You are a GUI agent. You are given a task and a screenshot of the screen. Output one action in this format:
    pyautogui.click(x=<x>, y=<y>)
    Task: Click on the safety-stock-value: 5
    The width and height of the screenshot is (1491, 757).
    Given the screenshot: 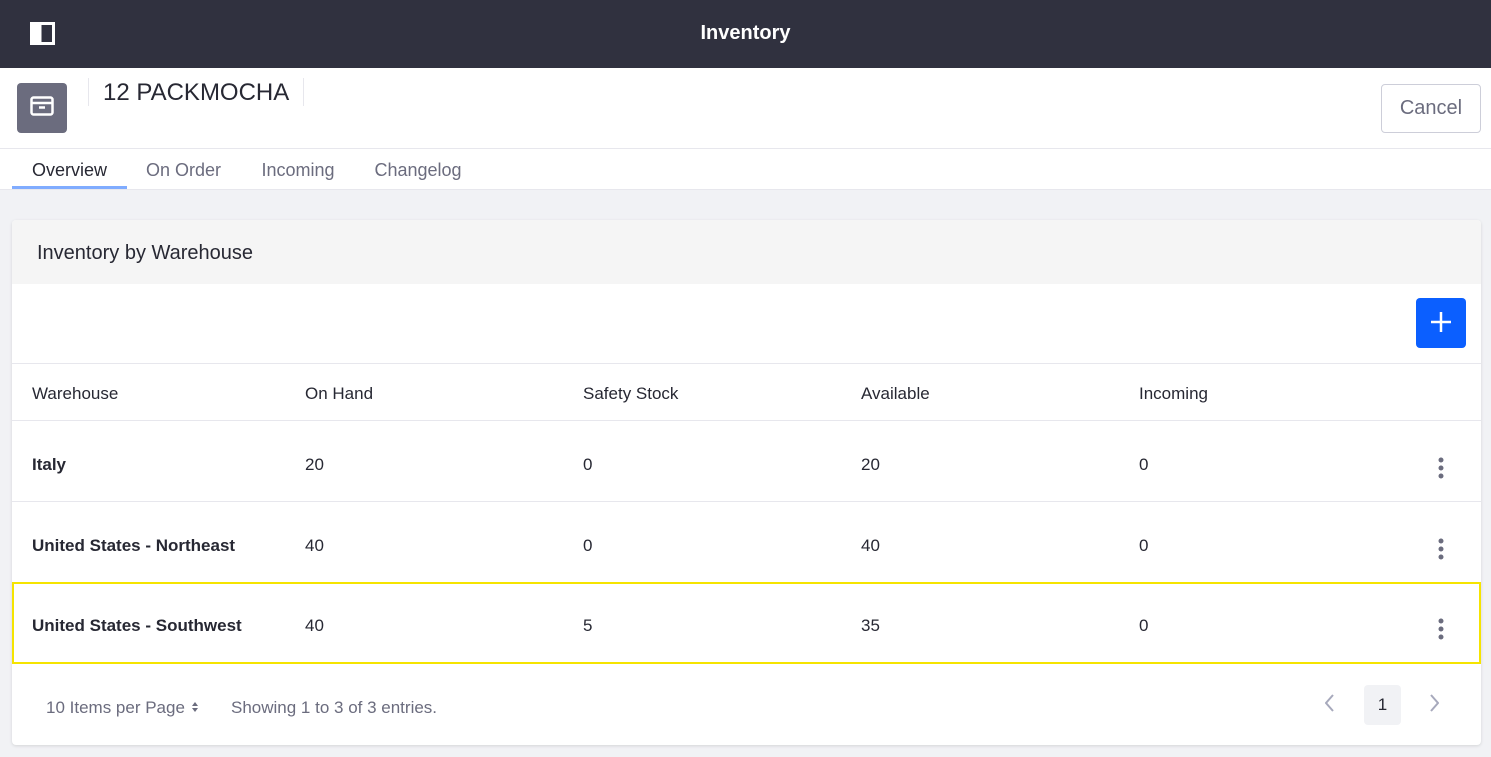 What is the action you would take?
    pyautogui.click(x=588, y=625)
    